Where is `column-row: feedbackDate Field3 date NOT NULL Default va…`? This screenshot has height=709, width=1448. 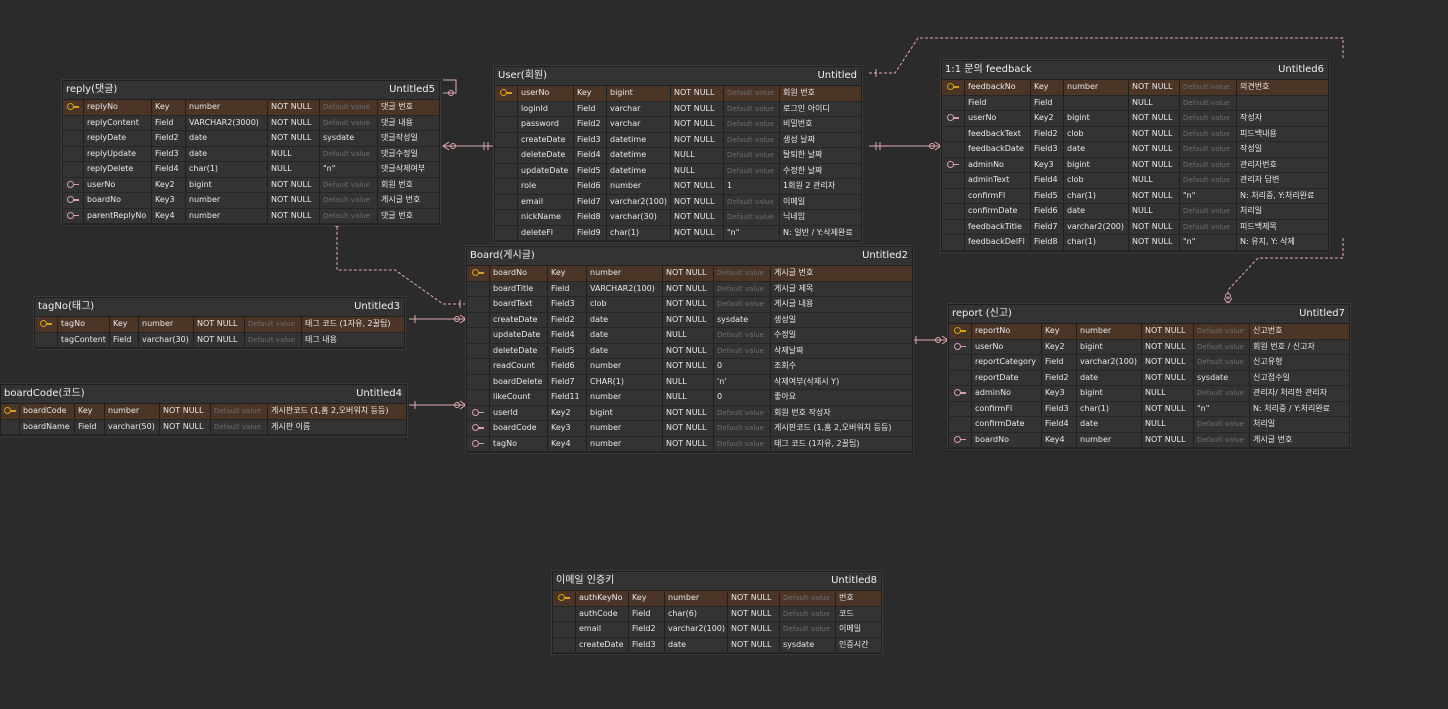
column-row: feedbackDate Field3 date NOT NULL Default va… is located at coordinates (1135, 150).